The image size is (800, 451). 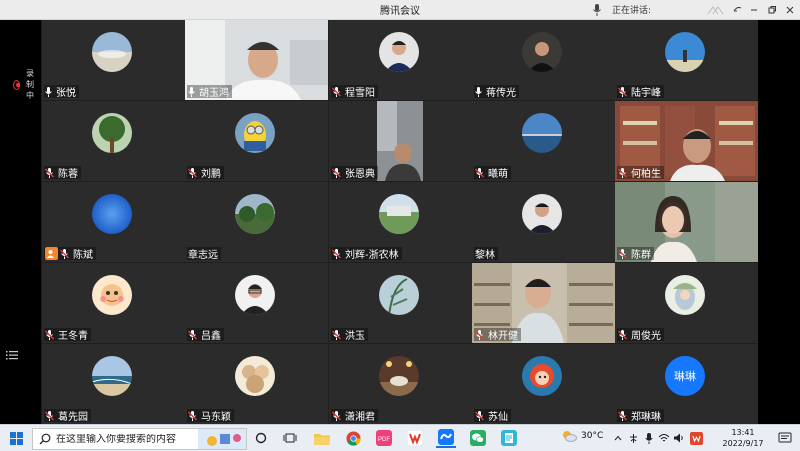 I want to click on participant-tile: 陆宇峰, so click(x=686, y=60).